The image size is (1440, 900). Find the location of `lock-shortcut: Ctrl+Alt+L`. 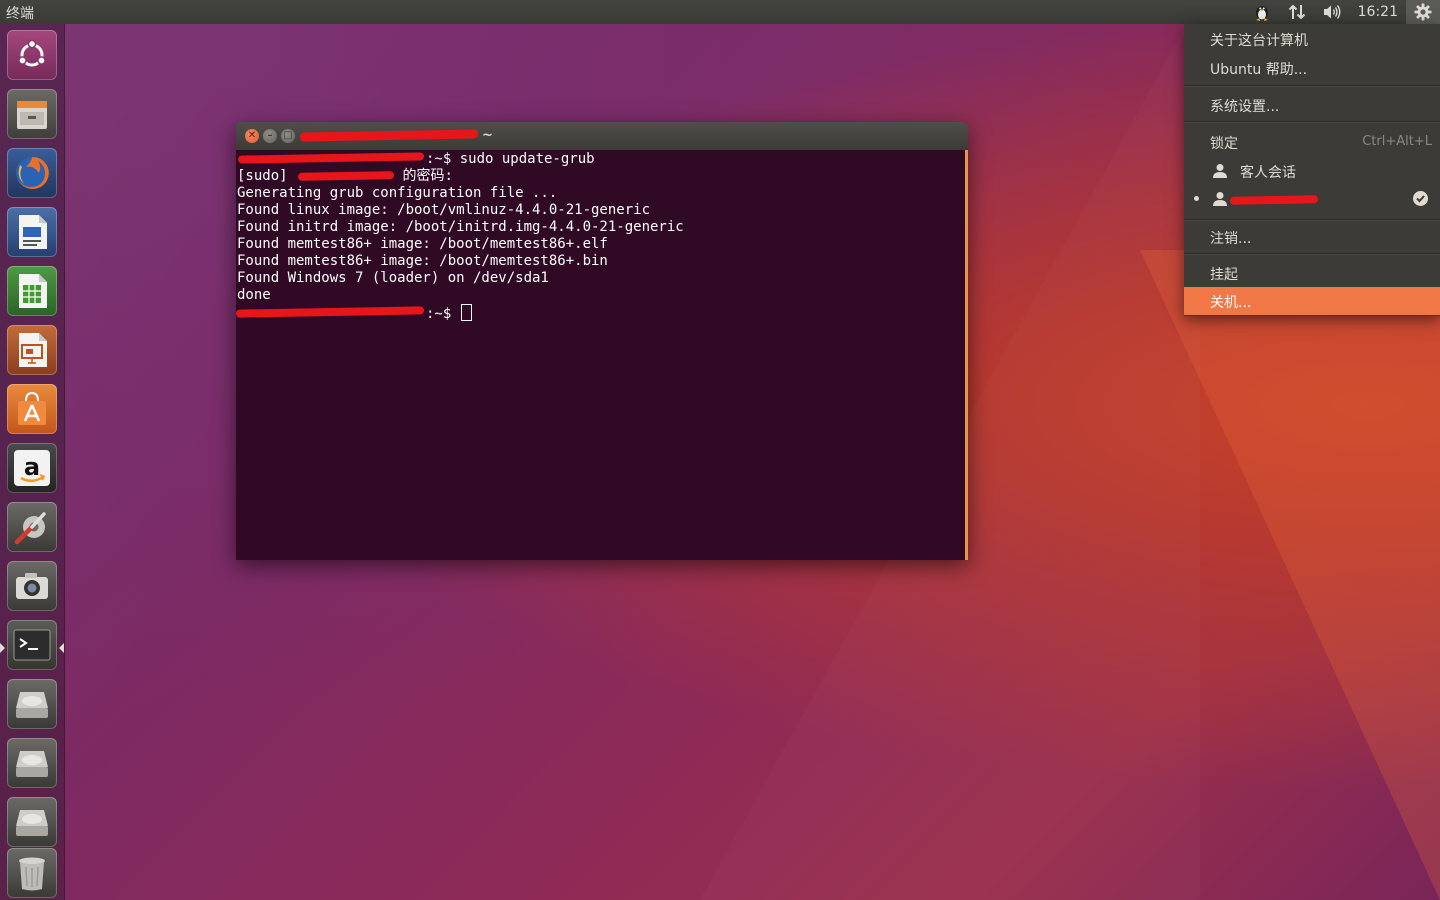

lock-shortcut: Ctrl+Alt+L is located at coordinates (1397, 141).